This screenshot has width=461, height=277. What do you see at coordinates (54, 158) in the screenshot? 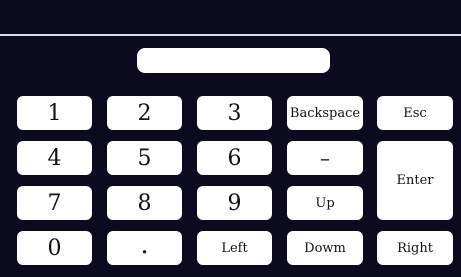
I see `key-4: 4` at bounding box center [54, 158].